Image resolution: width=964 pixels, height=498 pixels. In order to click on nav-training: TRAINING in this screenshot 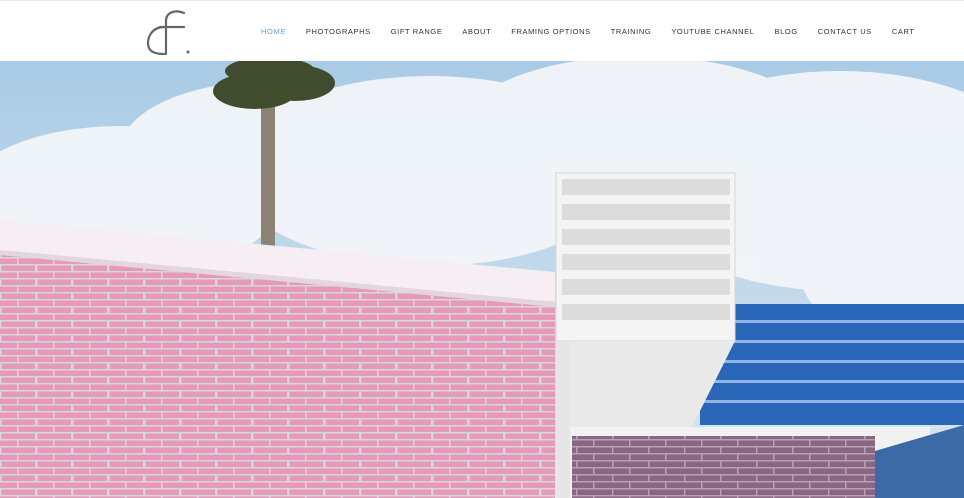, I will do `click(631, 31)`.